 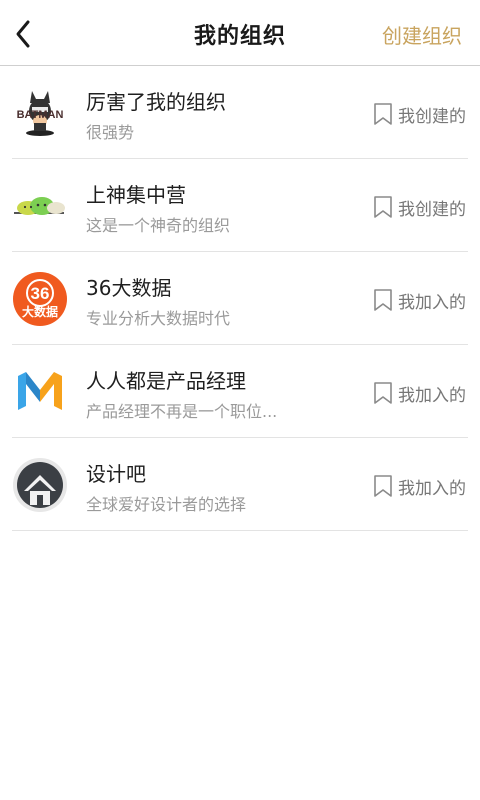 What do you see at coordinates (40, 485) in the screenshot?
I see `house-logo-icon` at bounding box center [40, 485].